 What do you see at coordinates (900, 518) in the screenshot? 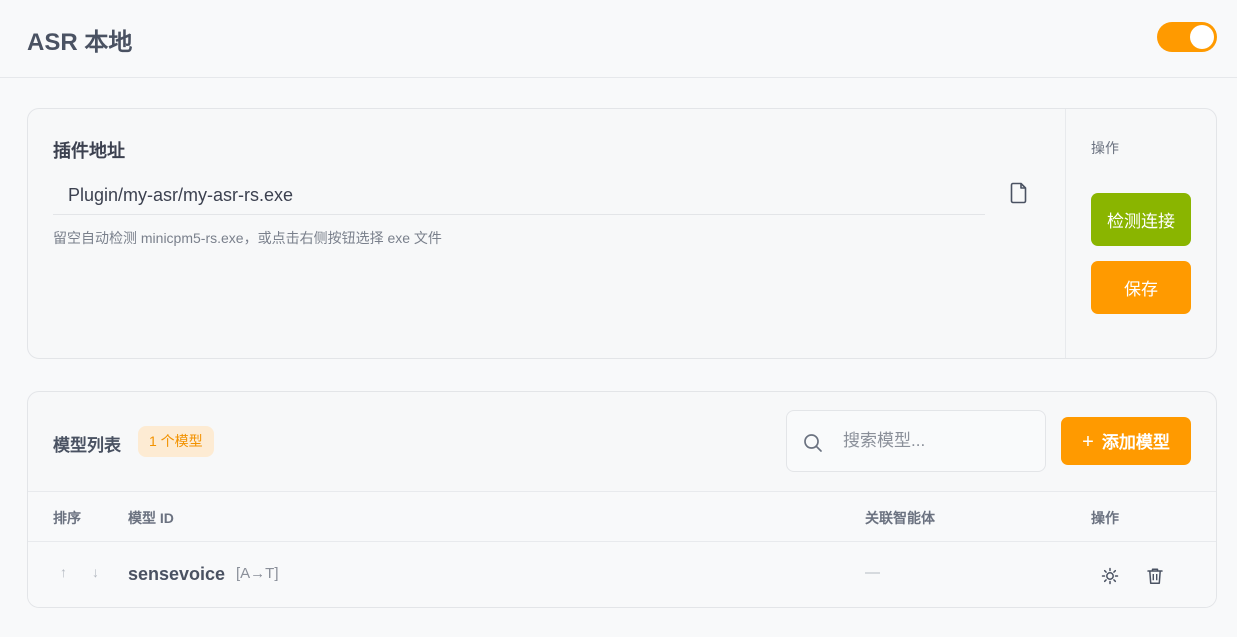
I see `column-agents: 关联智能体` at bounding box center [900, 518].